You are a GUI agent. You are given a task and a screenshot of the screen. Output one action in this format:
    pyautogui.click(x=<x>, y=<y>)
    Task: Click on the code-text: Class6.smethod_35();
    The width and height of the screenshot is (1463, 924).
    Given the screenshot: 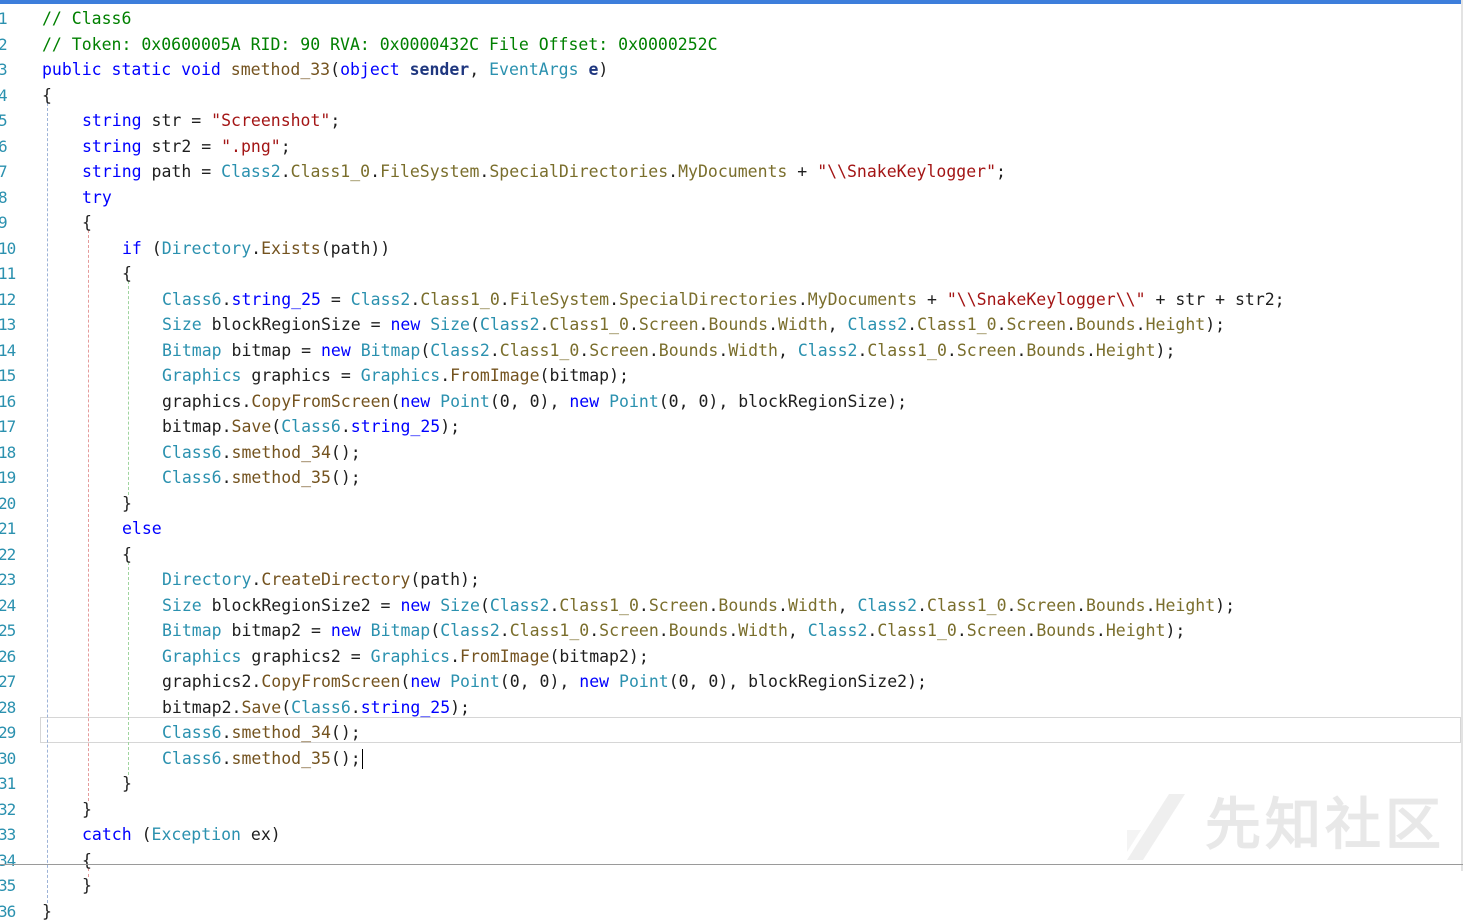 What is the action you would take?
    pyautogui.click(x=262, y=758)
    